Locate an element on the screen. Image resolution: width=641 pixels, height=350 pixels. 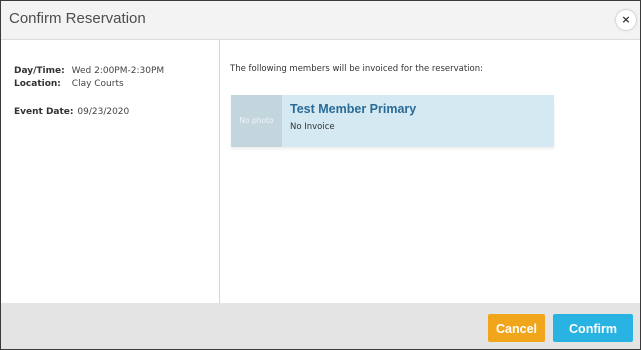
member-name: Test Member Primary is located at coordinates (353, 109).